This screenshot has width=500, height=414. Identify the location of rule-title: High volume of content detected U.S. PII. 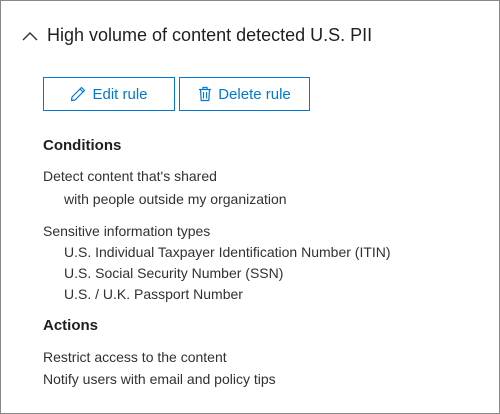
(210, 35).